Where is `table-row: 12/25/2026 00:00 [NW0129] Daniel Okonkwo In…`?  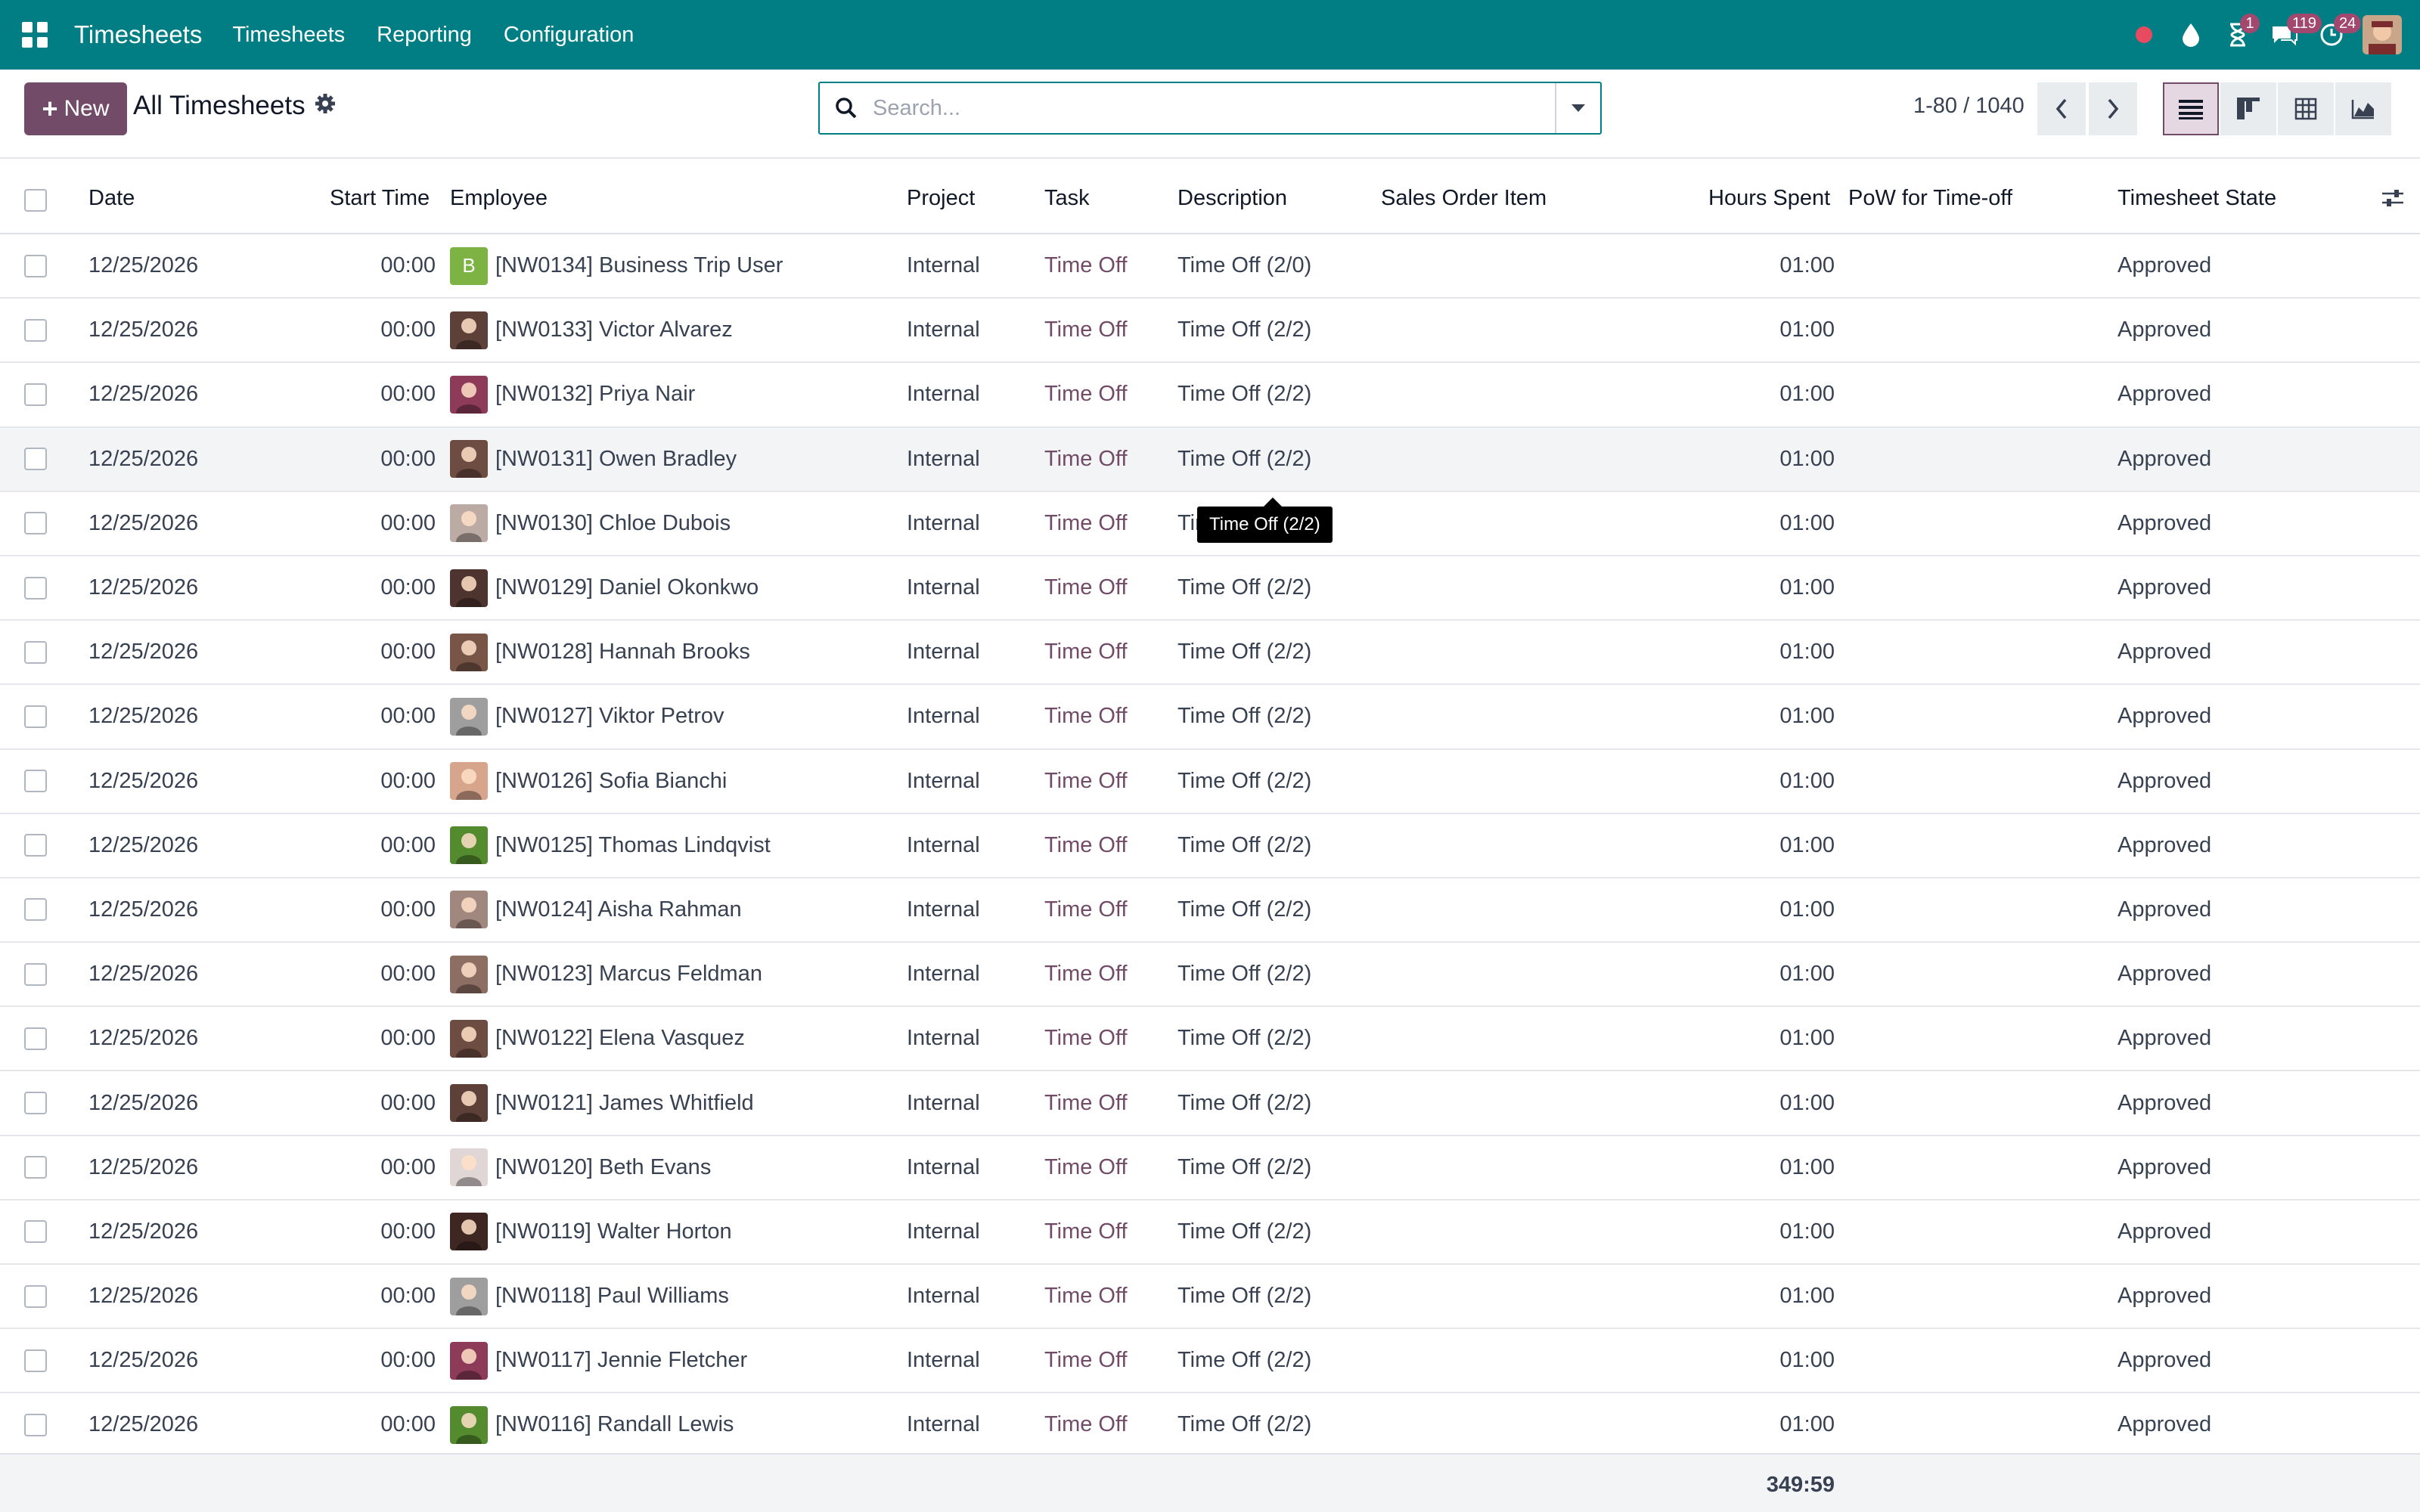
table-row: 12/25/2026 00:00 [NW0129] Daniel Okonkwo In… is located at coordinates (1210, 588).